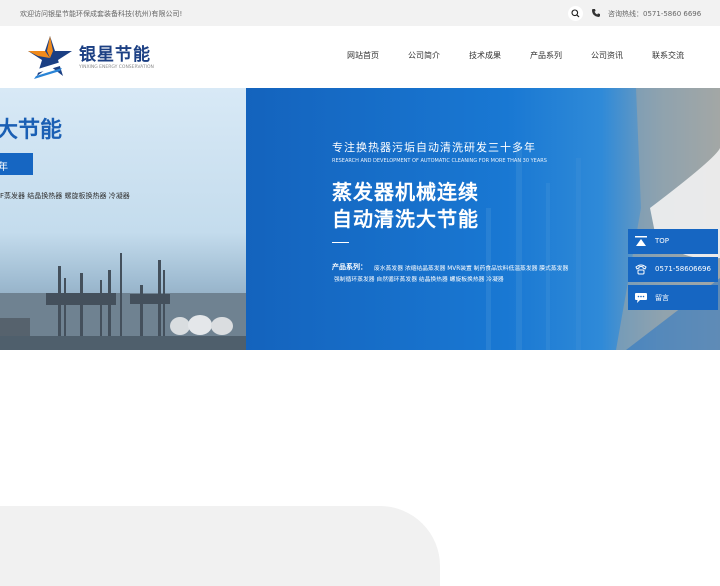 This screenshot has height=586, width=720. Describe the element at coordinates (596, 13) in the screenshot. I see `phone-icon` at that location.